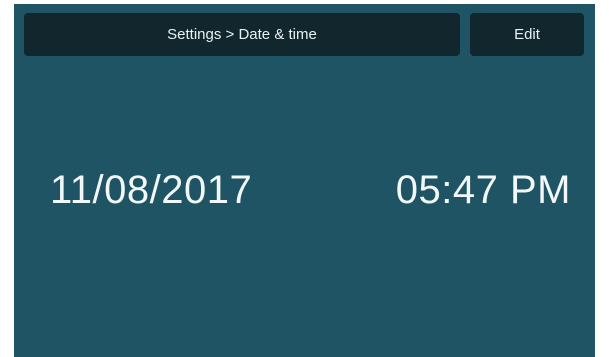 The image size is (609, 357). I want to click on edit-button: Edit, so click(527, 34).